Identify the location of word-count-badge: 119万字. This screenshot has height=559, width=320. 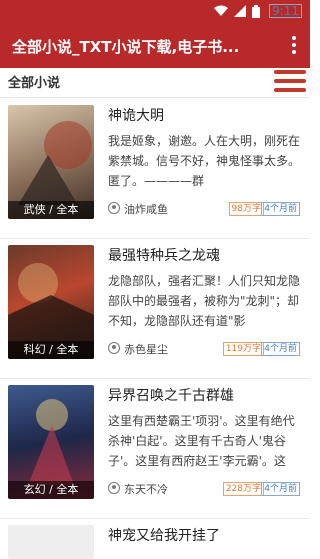
(243, 349).